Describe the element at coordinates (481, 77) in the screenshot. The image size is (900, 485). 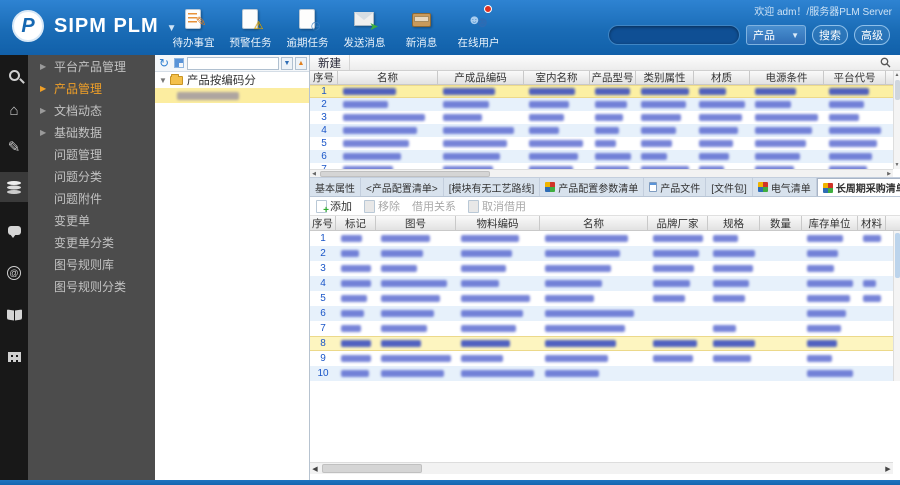
I see `column-header: 产成品编码` at that location.